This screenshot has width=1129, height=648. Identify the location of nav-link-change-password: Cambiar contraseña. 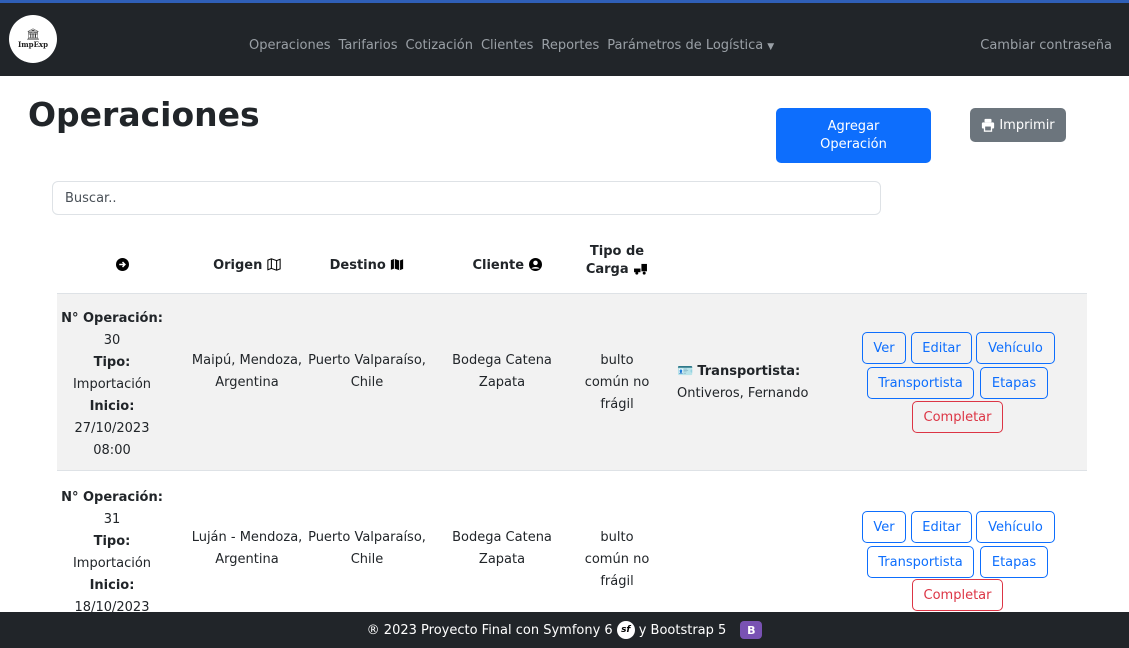
(1046, 45).